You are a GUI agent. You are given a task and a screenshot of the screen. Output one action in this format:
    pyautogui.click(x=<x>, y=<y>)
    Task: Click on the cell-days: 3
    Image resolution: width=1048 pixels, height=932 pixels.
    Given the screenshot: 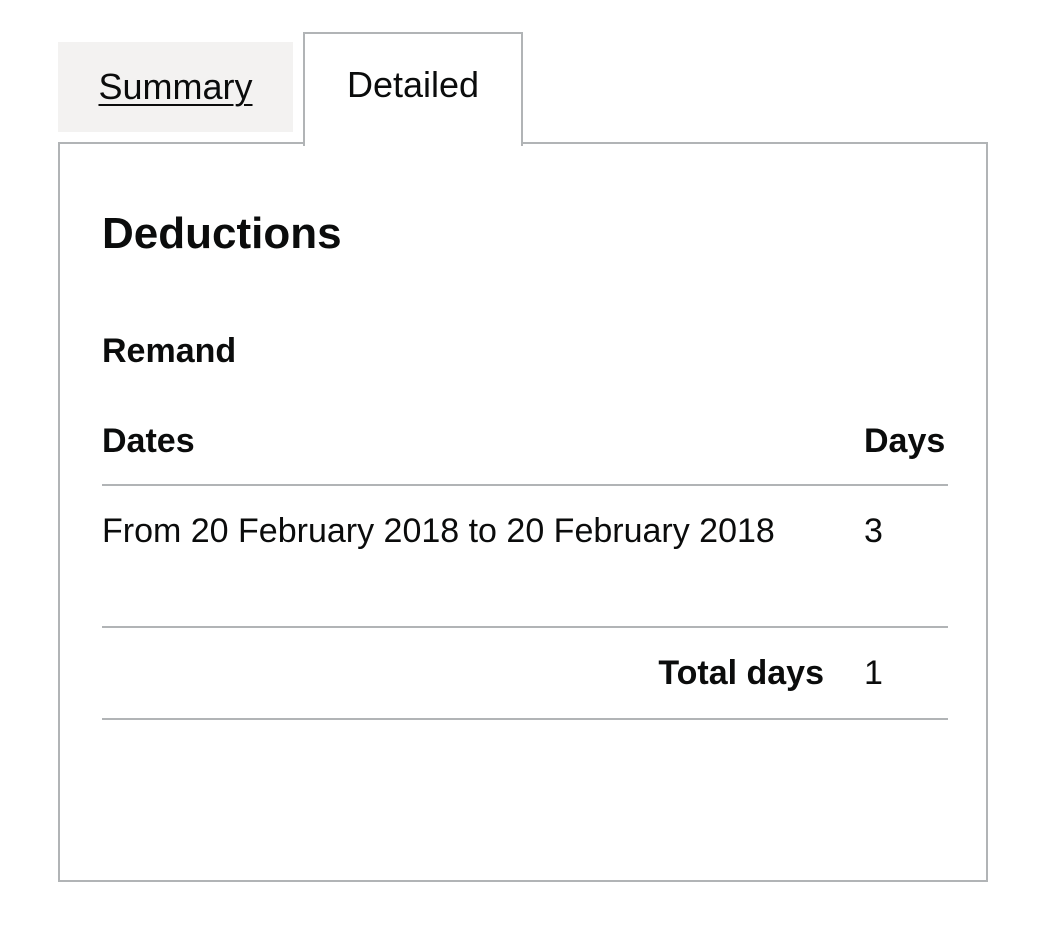 What is the action you would take?
    pyautogui.click(x=873, y=531)
    